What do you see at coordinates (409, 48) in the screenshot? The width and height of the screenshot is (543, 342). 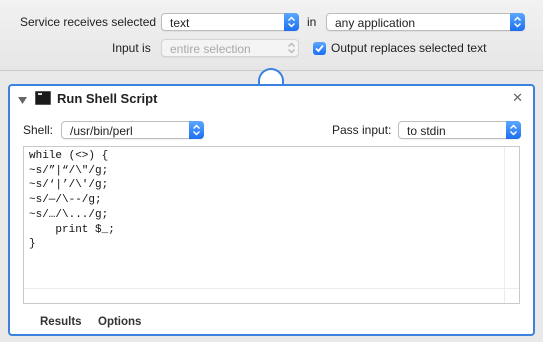 I see `output-replaces-label: Output replaces selected text` at bounding box center [409, 48].